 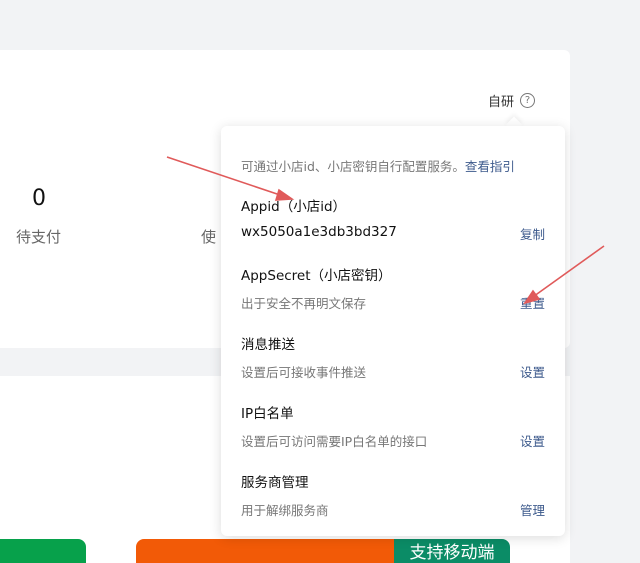 What do you see at coordinates (294, 207) in the screenshot?
I see `appid-title: Appid（小店id）` at bounding box center [294, 207].